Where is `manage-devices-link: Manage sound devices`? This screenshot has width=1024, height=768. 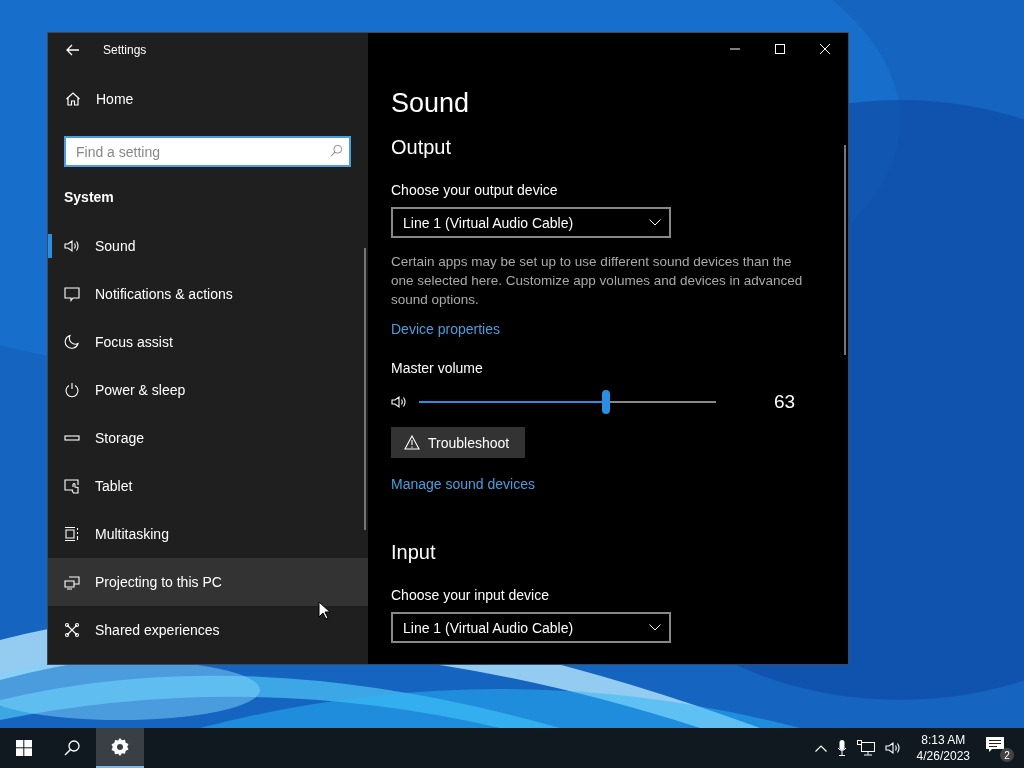
manage-devices-link: Manage sound devices is located at coordinates (463, 484).